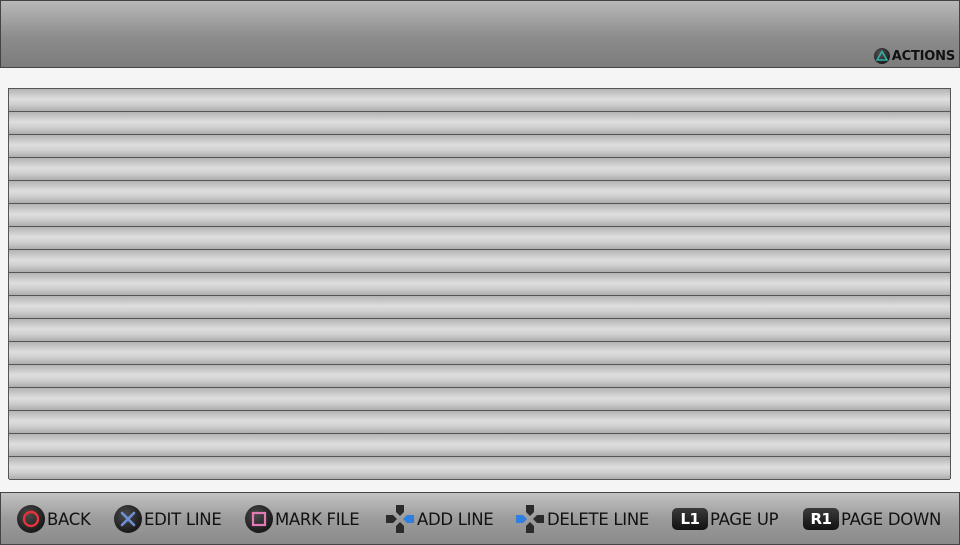 This screenshot has height=545, width=960. What do you see at coordinates (821, 519) in the screenshot?
I see `r1-key-icon: R1` at bounding box center [821, 519].